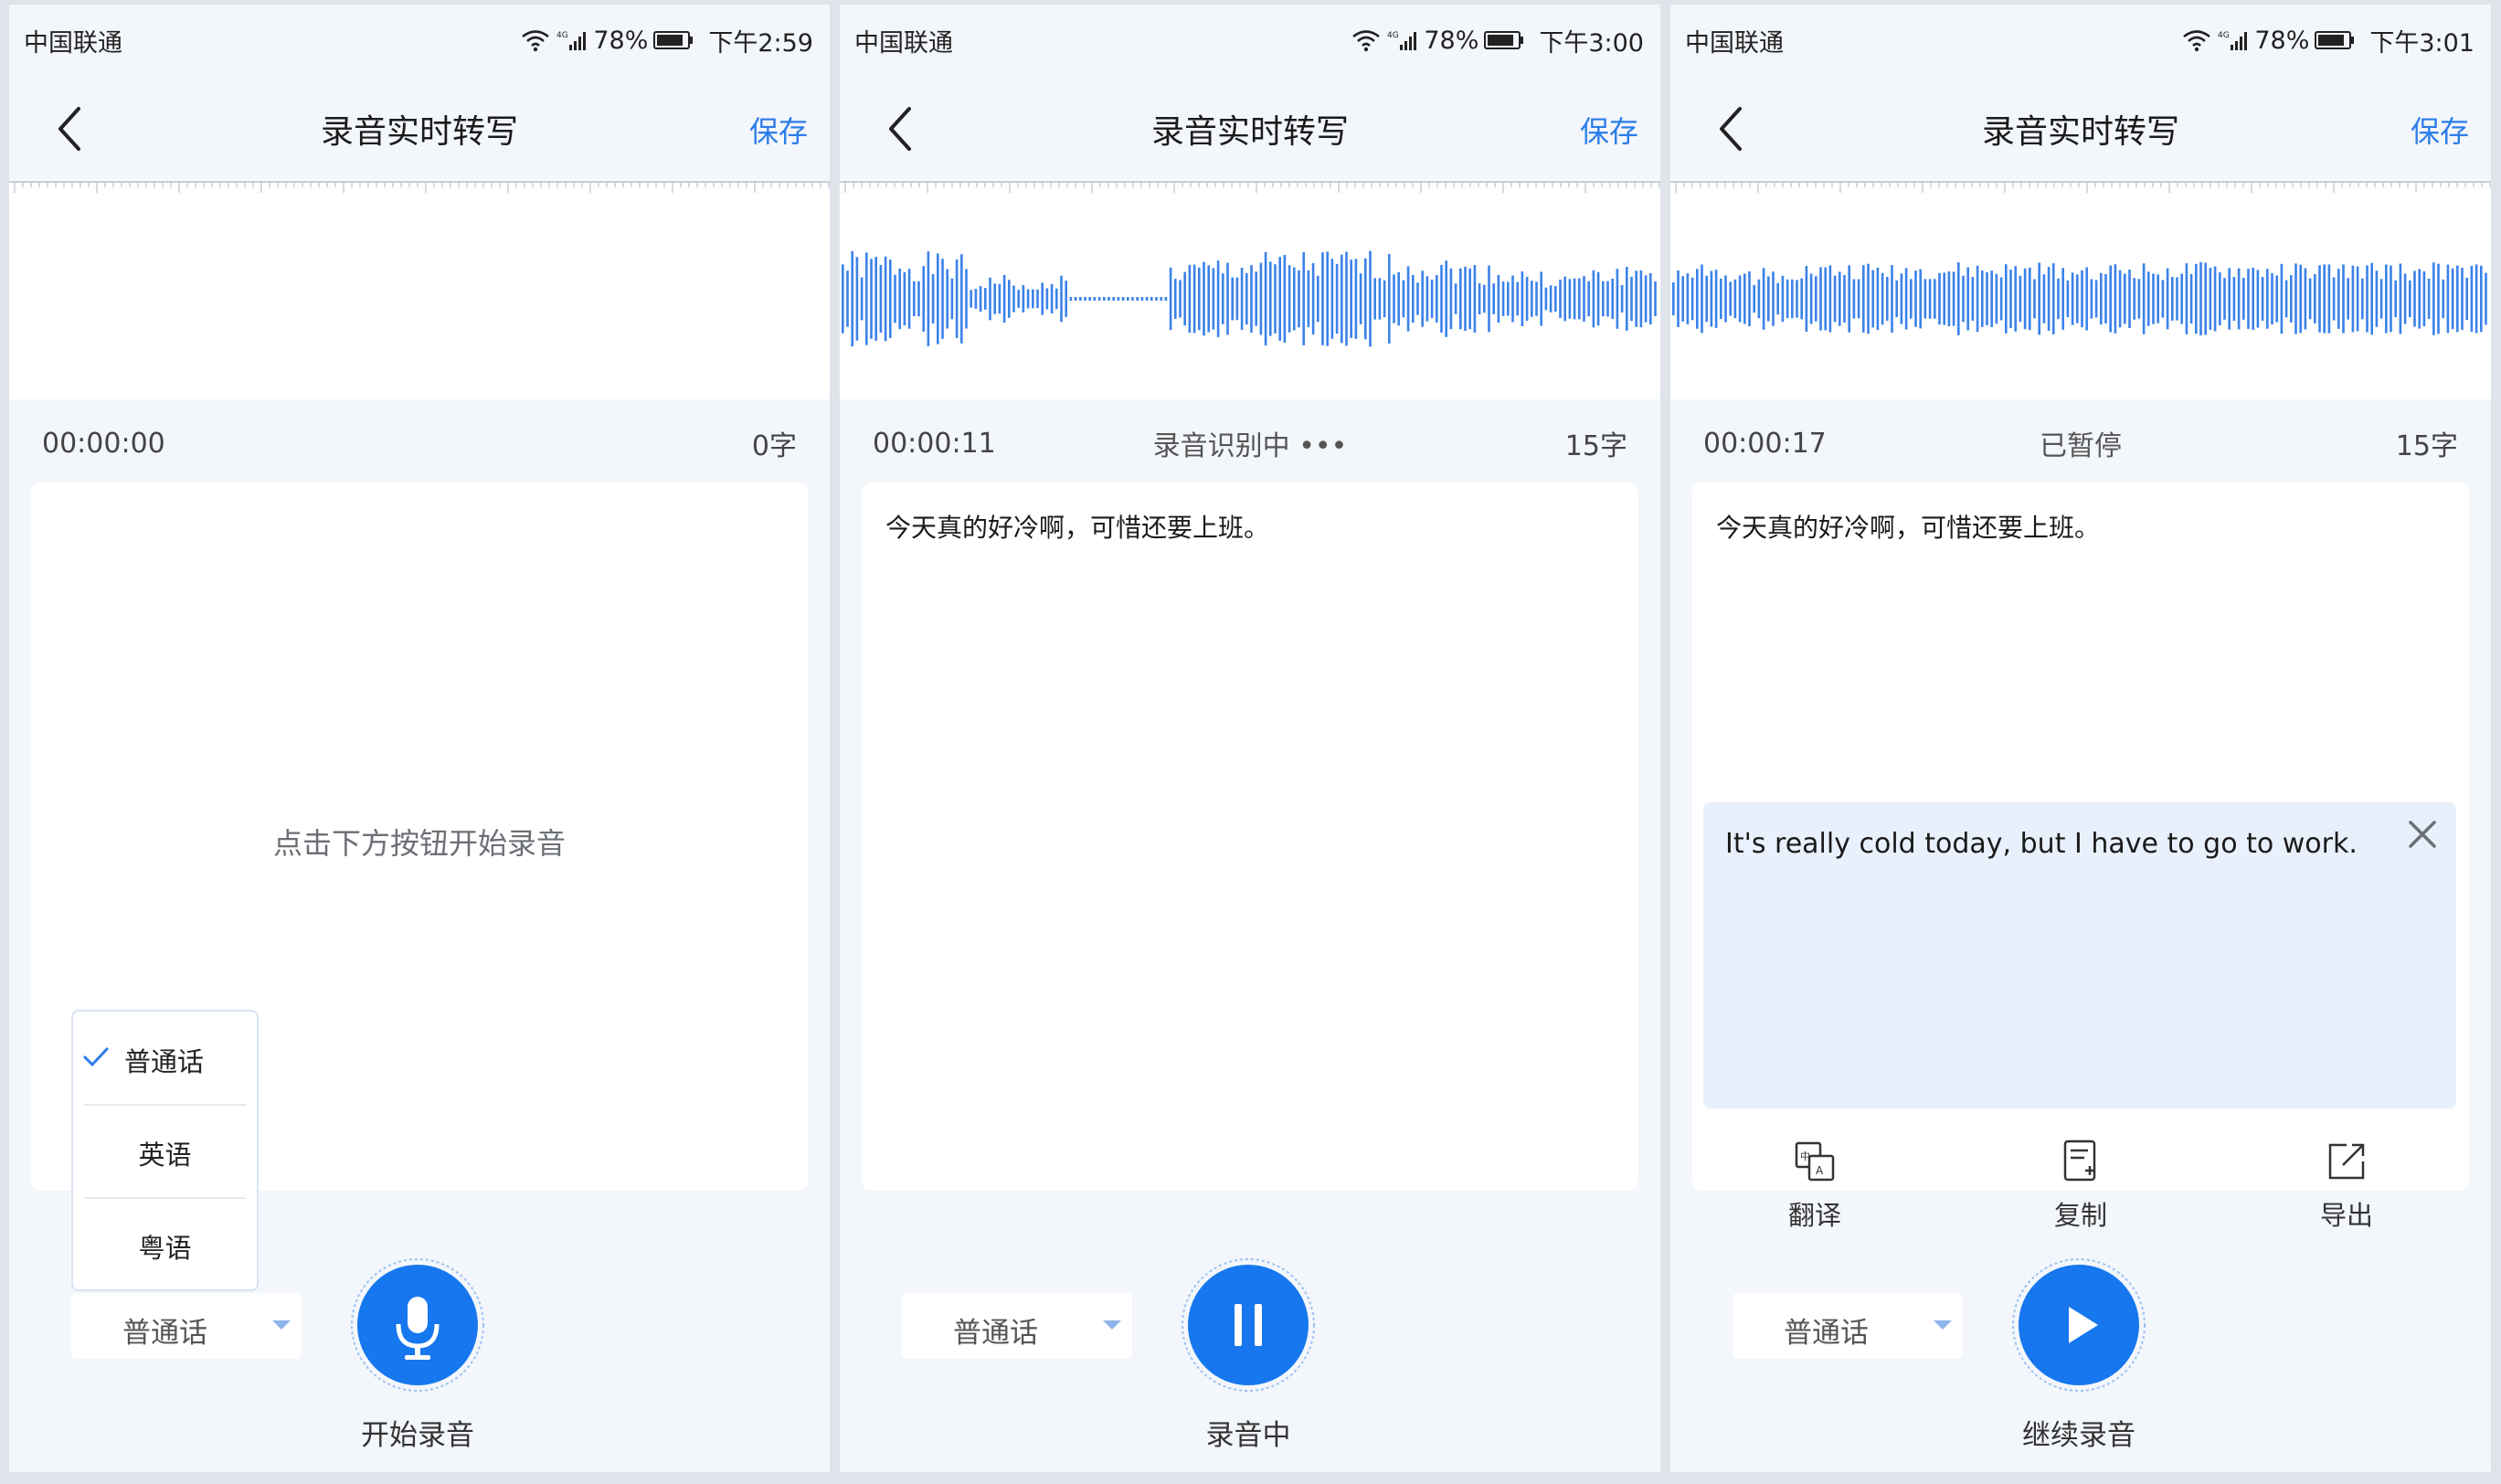  I want to click on export-button: 导出, so click(2347, 1185).